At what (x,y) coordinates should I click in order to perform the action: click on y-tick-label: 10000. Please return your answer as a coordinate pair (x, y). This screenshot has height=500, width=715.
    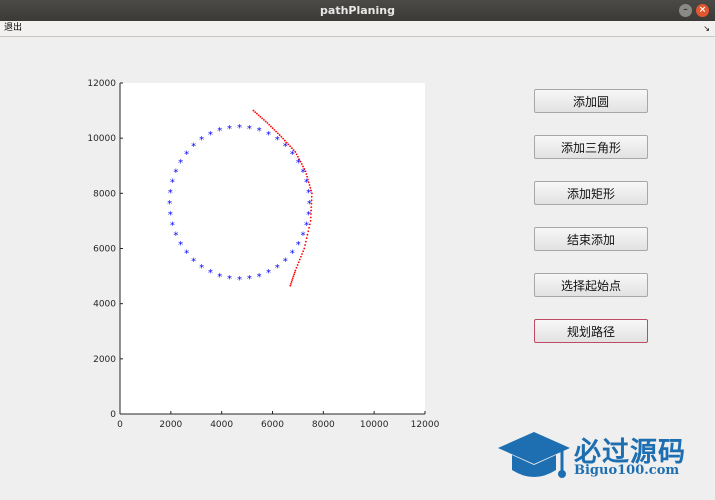
    Looking at the image, I should click on (101, 139).